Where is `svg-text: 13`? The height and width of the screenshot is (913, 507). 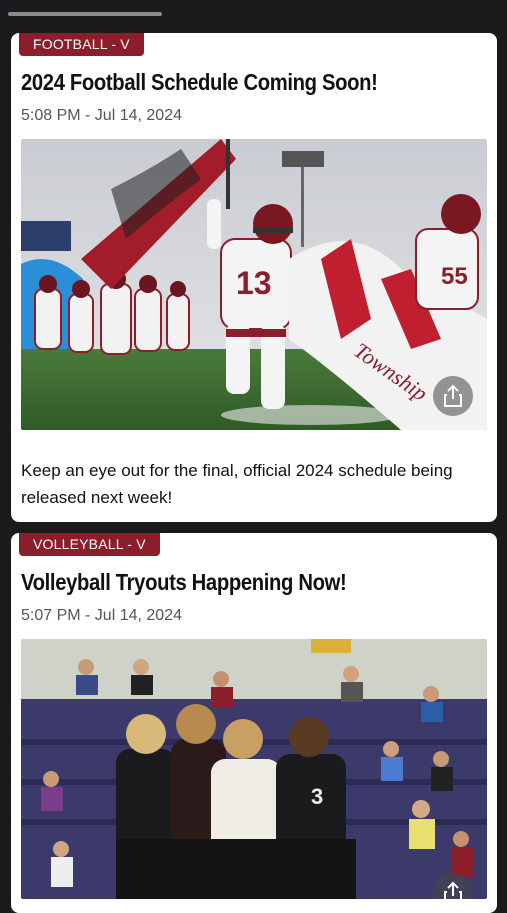 svg-text: 13 is located at coordinates (254, 283).